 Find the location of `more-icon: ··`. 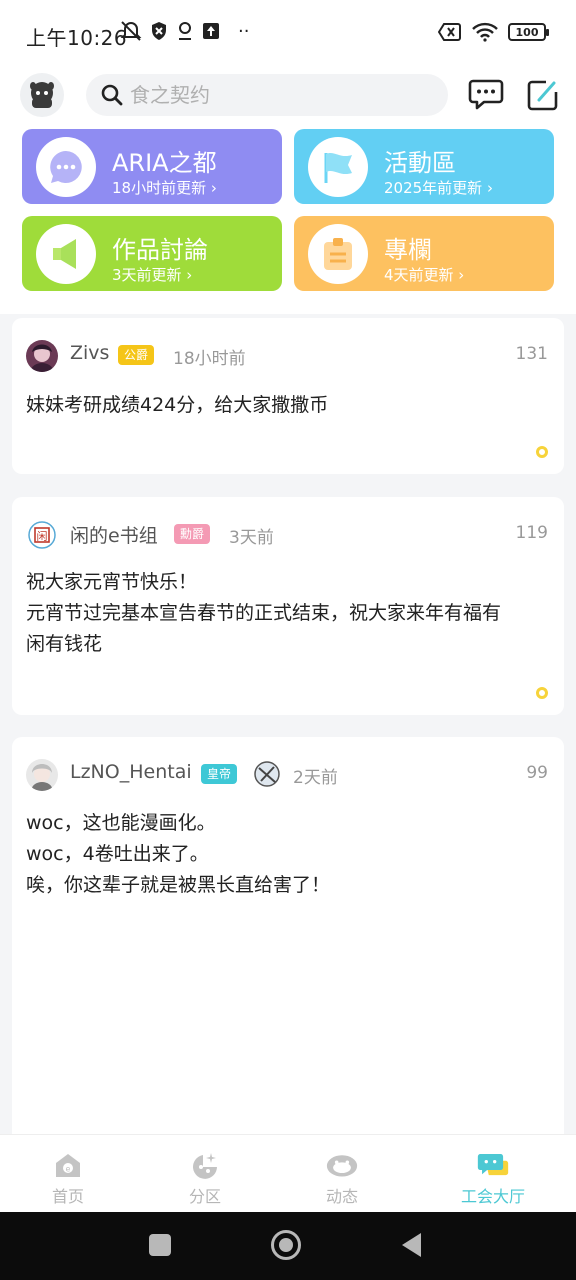

more-icon: ·· is located at coordinates (244, 31).